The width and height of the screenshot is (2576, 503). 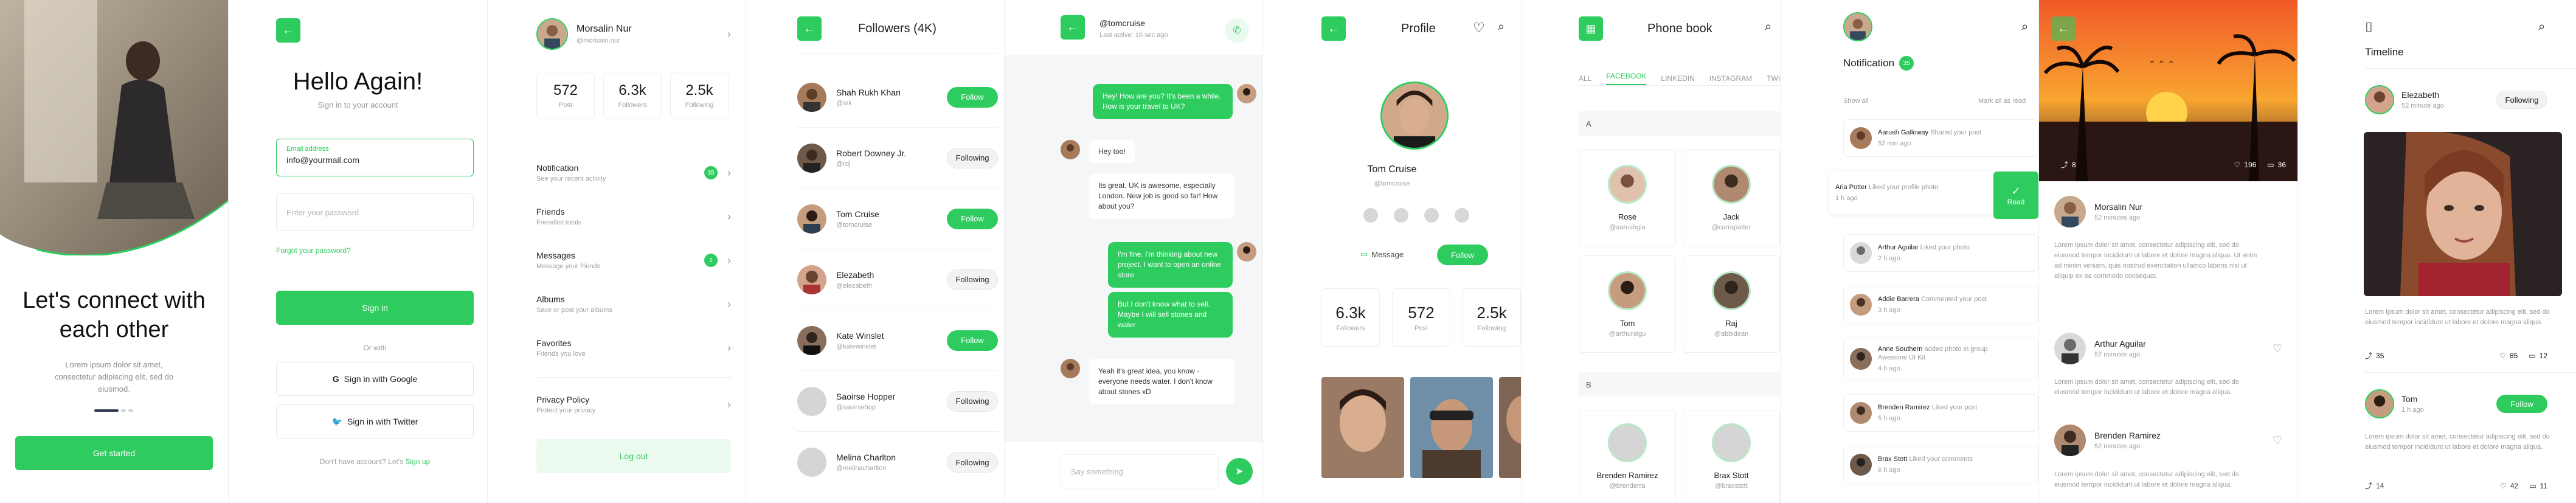 I want to click on contact-card: Brenden Ramirez @brenderra, so click(x=1627, y=457).